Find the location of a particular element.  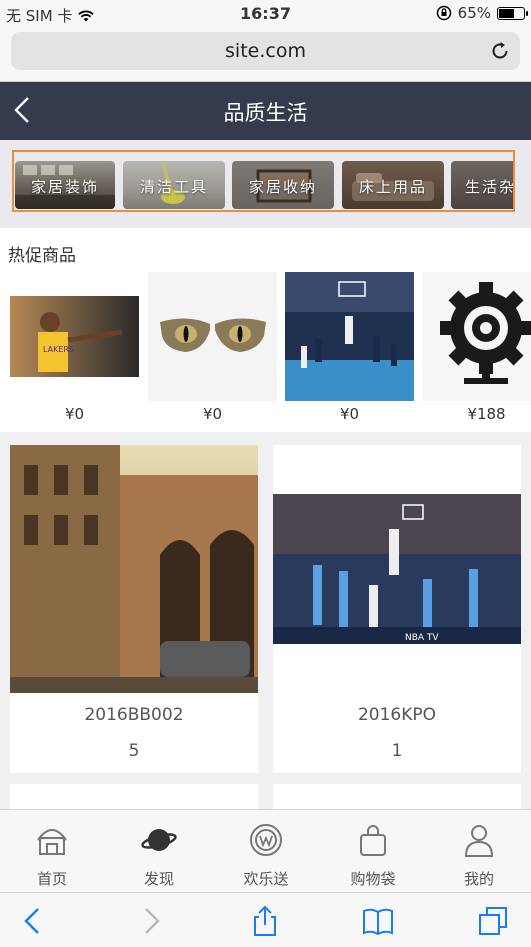

tab-home: 首页 is located at coordinates (52, 855).